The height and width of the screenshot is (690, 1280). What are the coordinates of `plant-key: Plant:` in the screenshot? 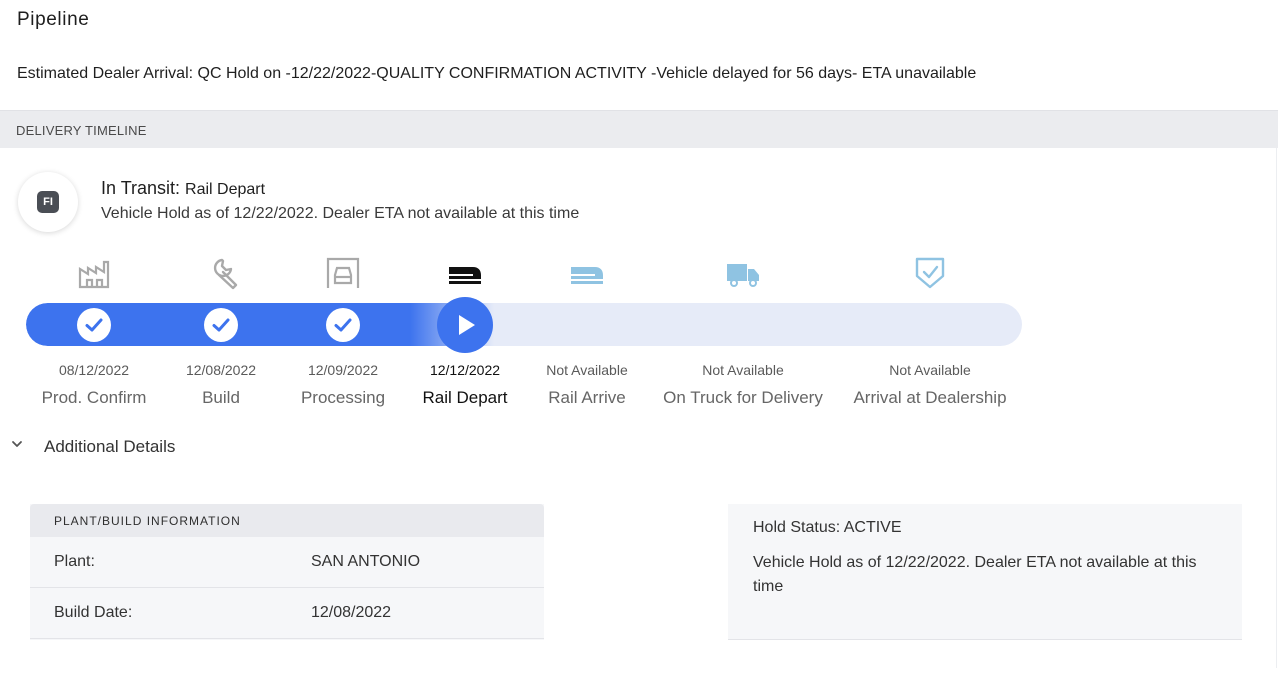 It's located at (74, 561).